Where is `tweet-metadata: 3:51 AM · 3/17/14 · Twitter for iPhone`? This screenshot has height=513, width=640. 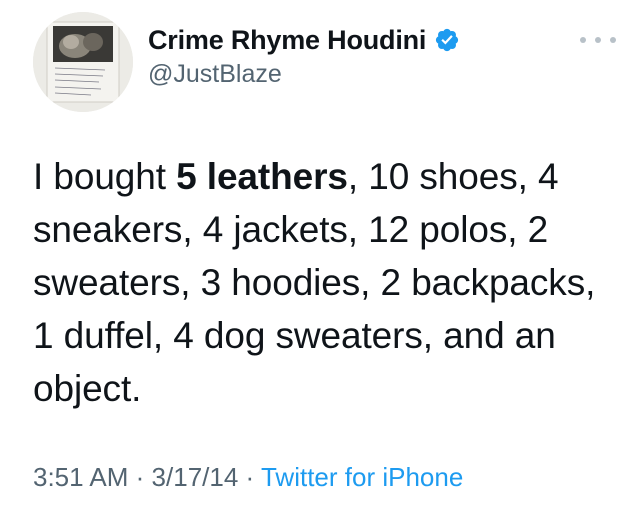
tweet-metadata: 3:51 AM · 3/17/14 · Twitter for iPhone is located at coordinates (248, 477).